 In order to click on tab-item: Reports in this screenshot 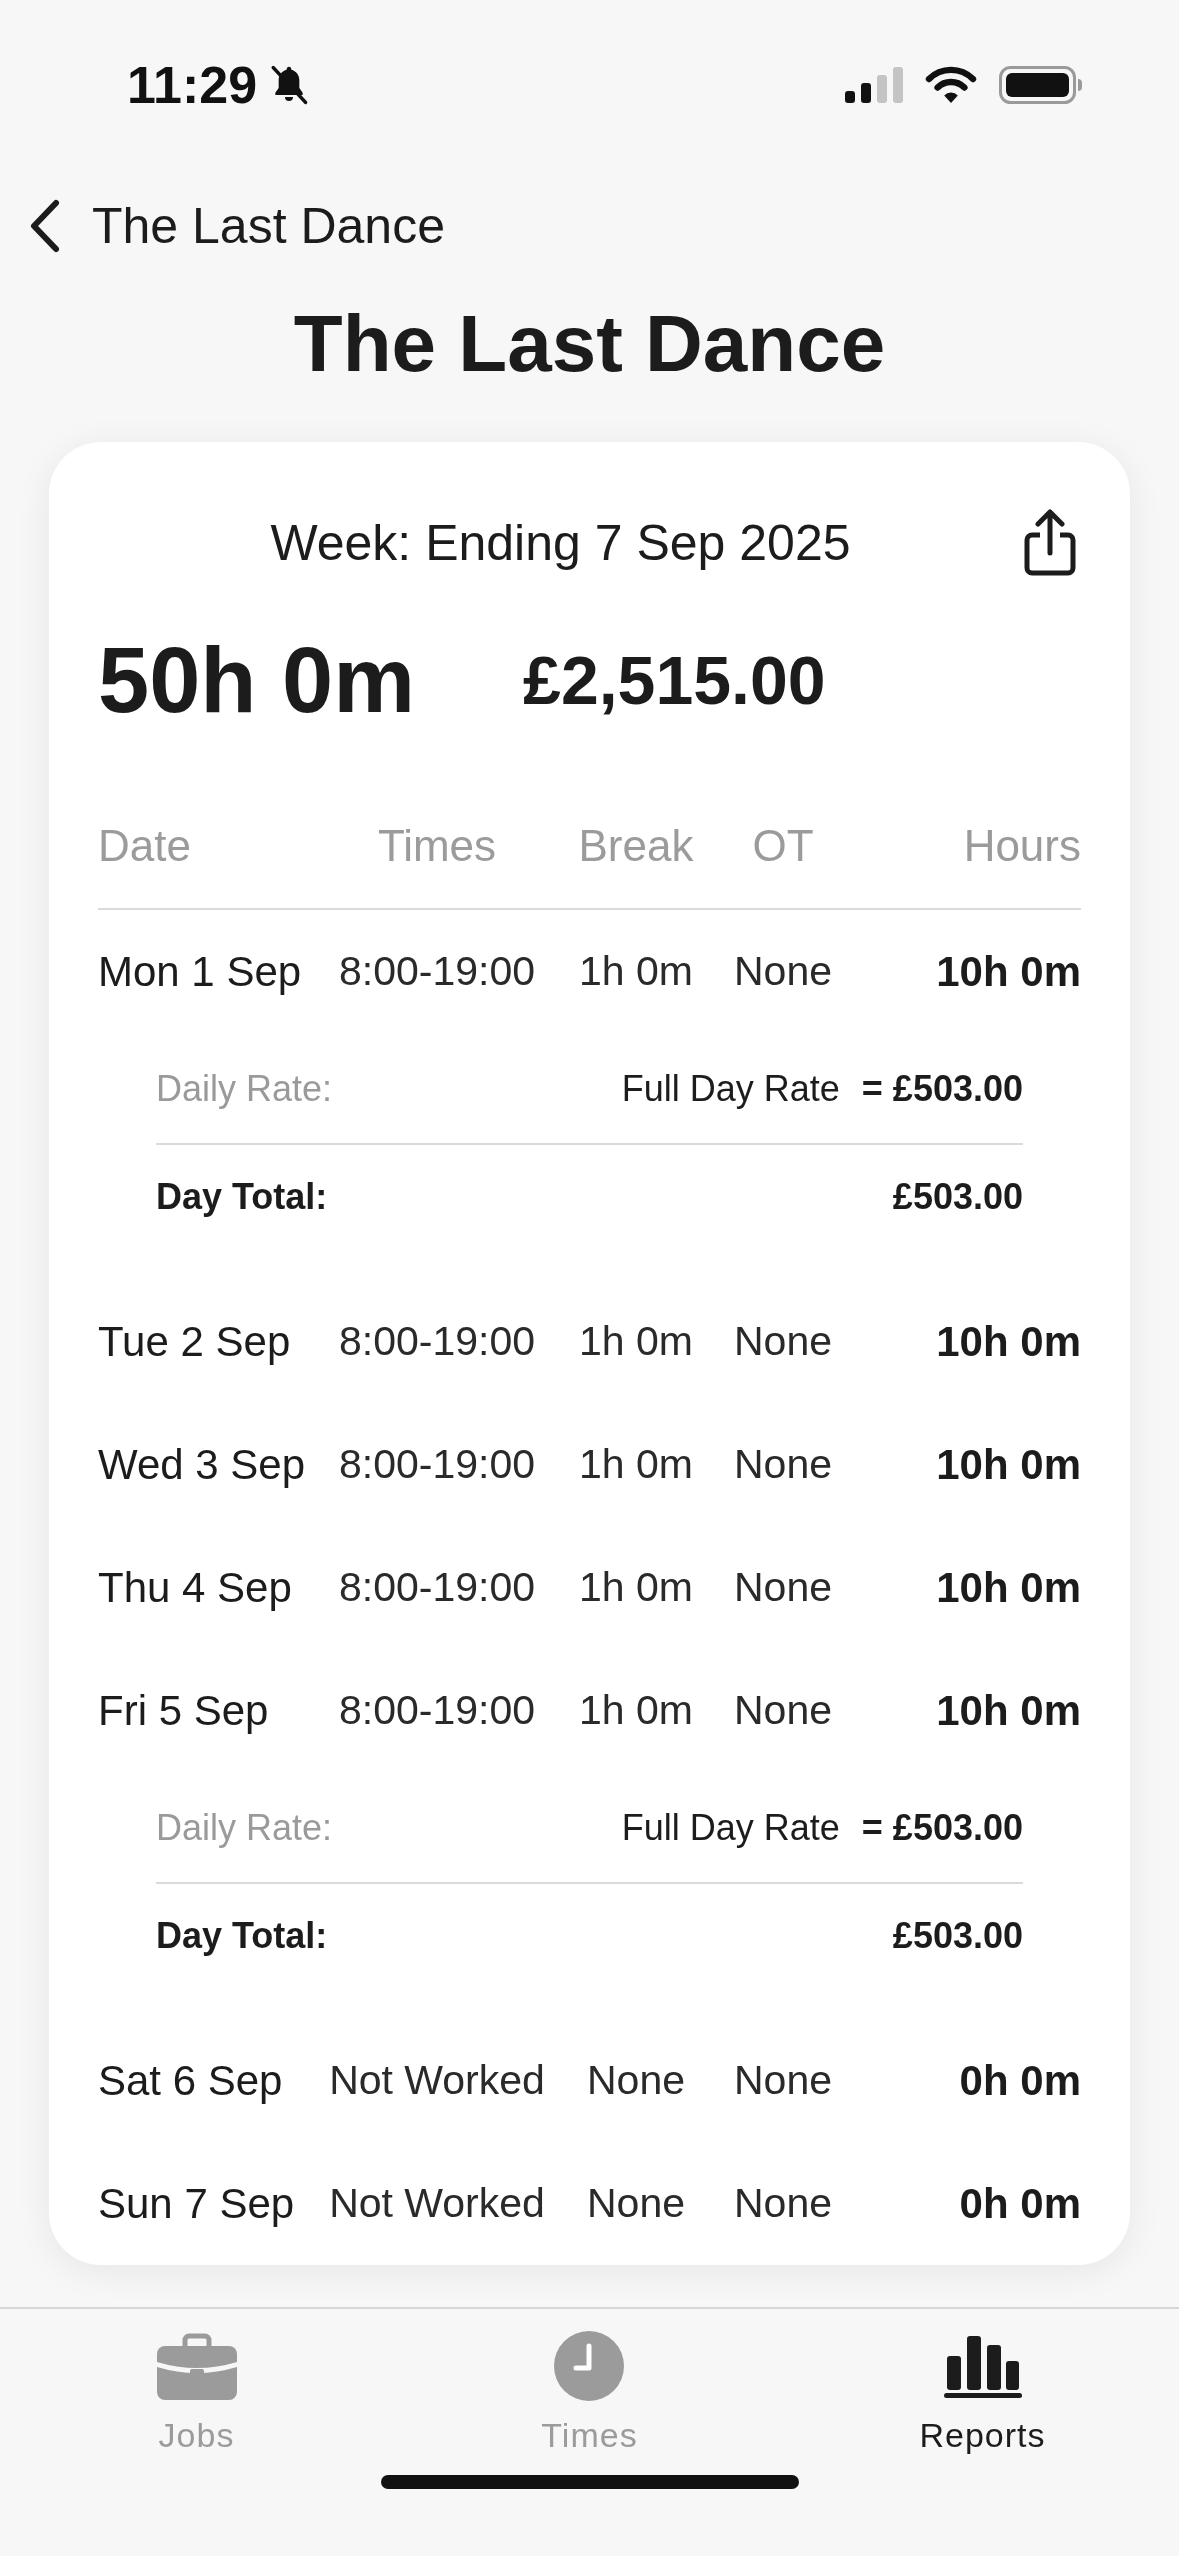, I will do `click(982, 2393)`.